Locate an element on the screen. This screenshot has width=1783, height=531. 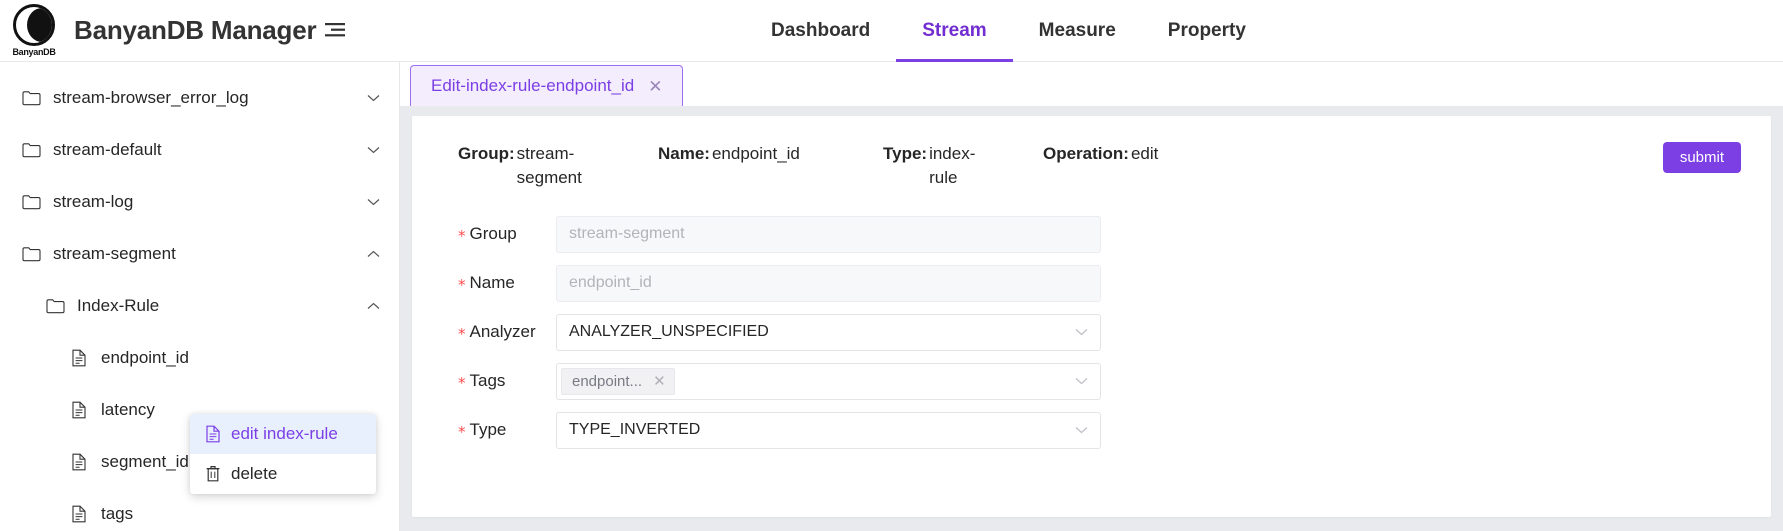
label-analyzer-text: Analyzer is located at coordinates (502, 332).